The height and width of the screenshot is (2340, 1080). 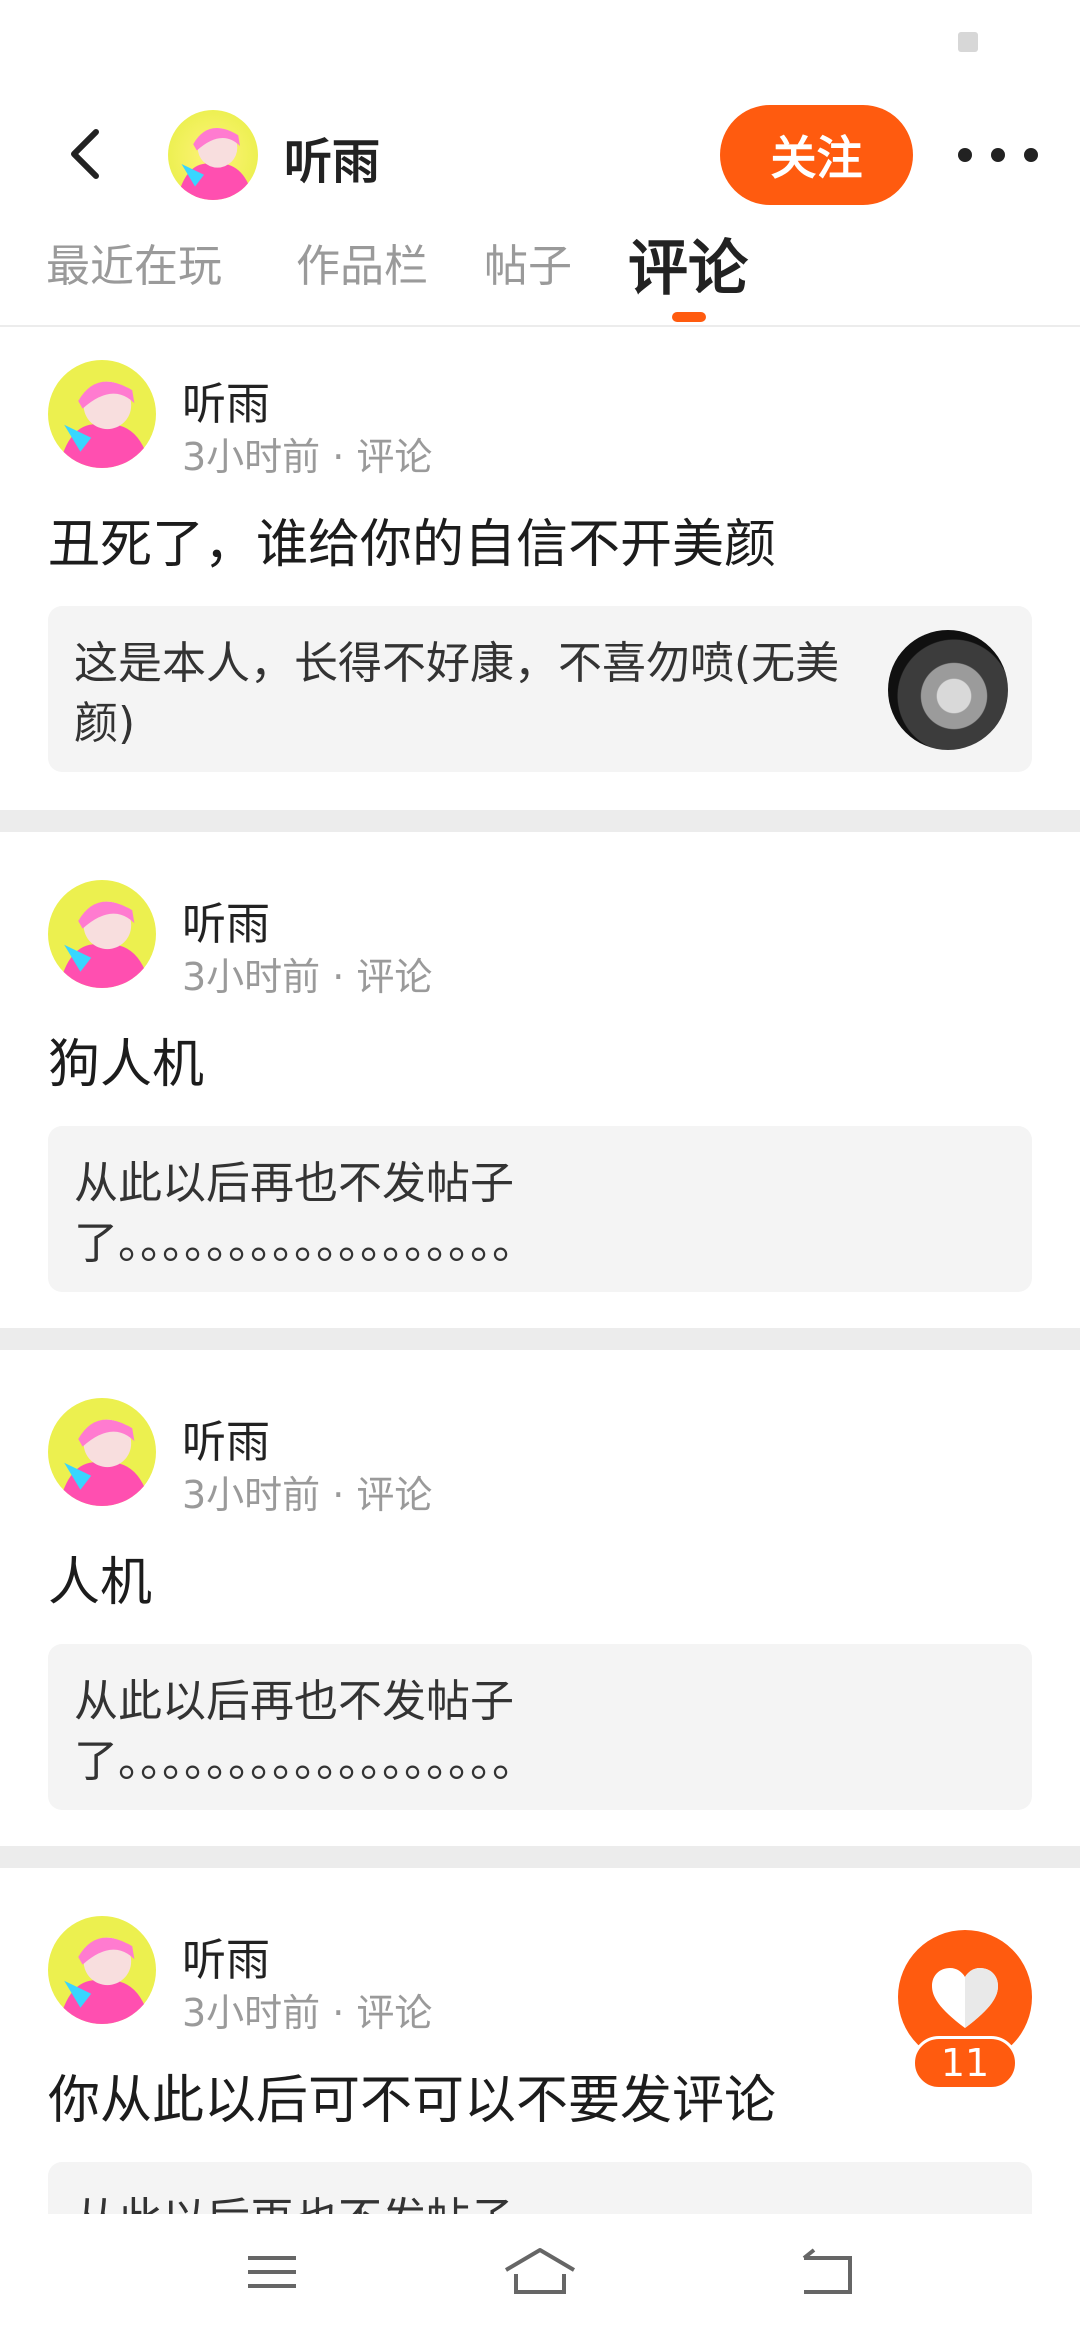 What do you see at coordinates (412, 2101) in the screenshot?
I see `comment-text: 你从此以后可不可以不要发评论` at bounding box center [412, 2101].